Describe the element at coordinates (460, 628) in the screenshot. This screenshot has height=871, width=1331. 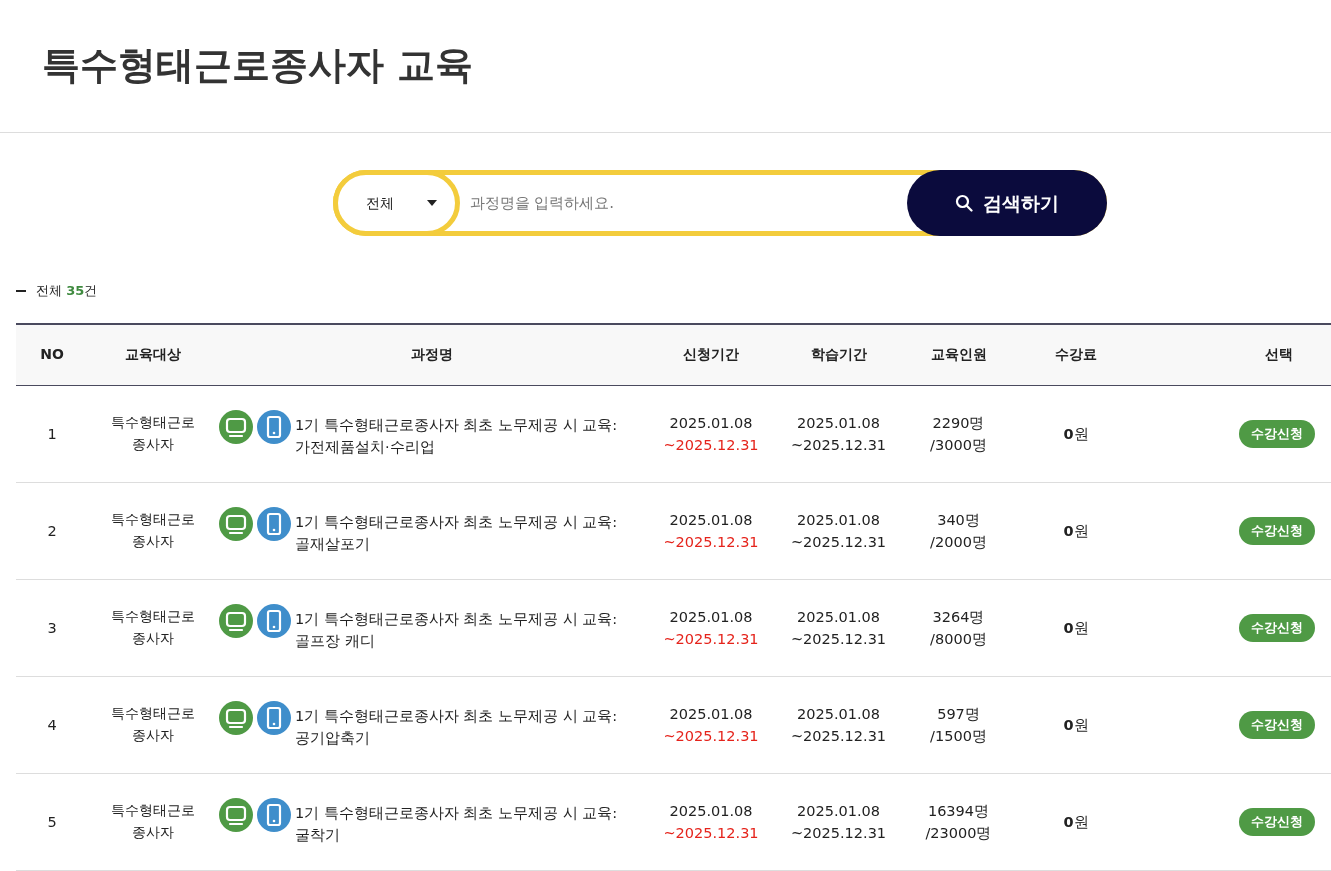
I see `course-title: 1기 특수형태근로종사자 최초 노무제공 시 교육: 골프장 캐디` at that location.